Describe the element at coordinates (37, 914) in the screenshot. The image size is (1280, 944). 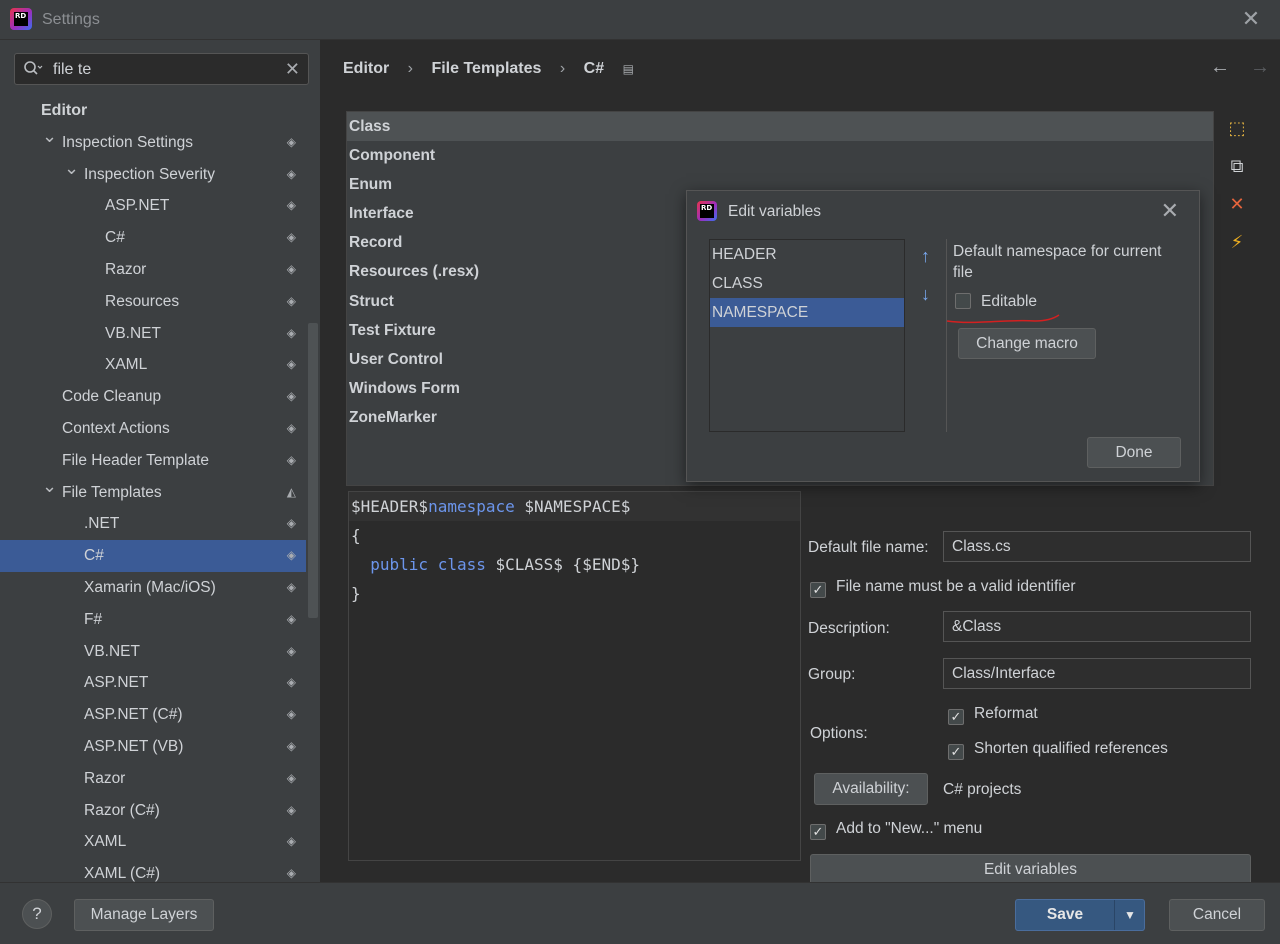
I see `help-button: ?` at that location.